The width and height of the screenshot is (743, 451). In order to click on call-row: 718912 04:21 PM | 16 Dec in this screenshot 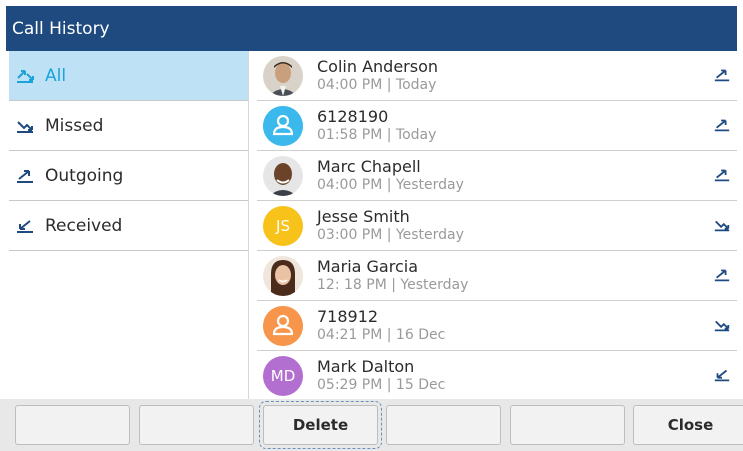, I will do `click(497, 326)`.